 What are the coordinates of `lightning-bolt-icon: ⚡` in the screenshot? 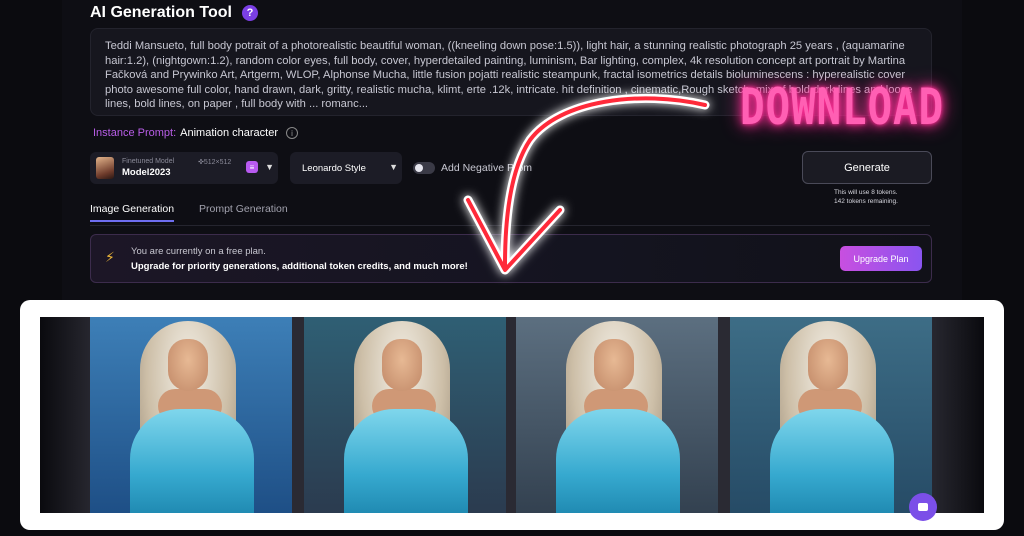 It's located at (110, 257).